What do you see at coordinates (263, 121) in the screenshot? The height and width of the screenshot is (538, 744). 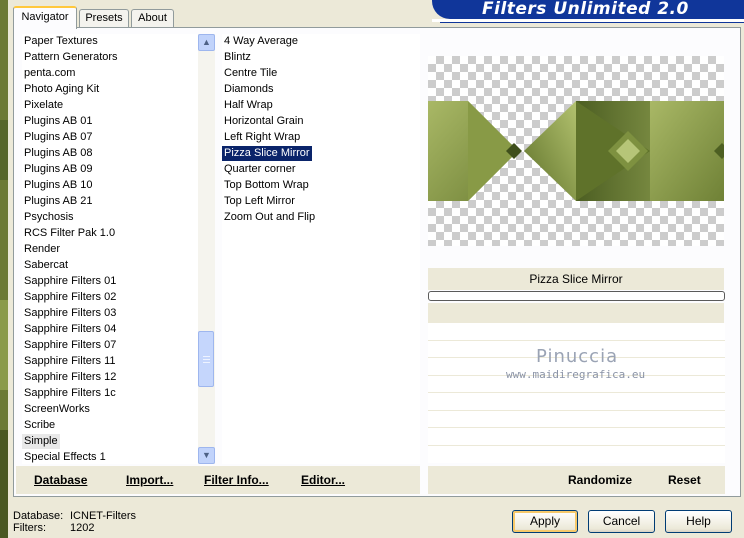 I see `filter-item: Horizontal Grain` at bounding box center [263, 121].